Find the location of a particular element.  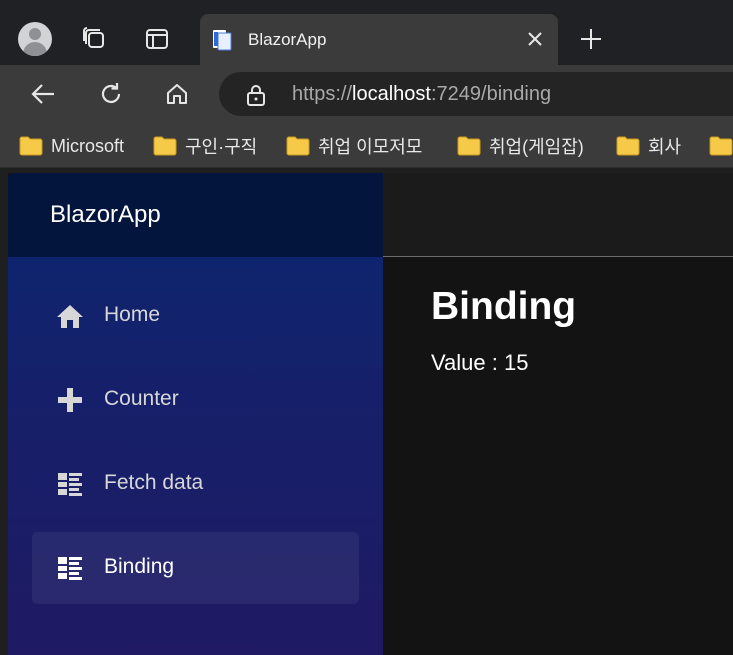

url-host: localhost is located at coordinates (391, 94).